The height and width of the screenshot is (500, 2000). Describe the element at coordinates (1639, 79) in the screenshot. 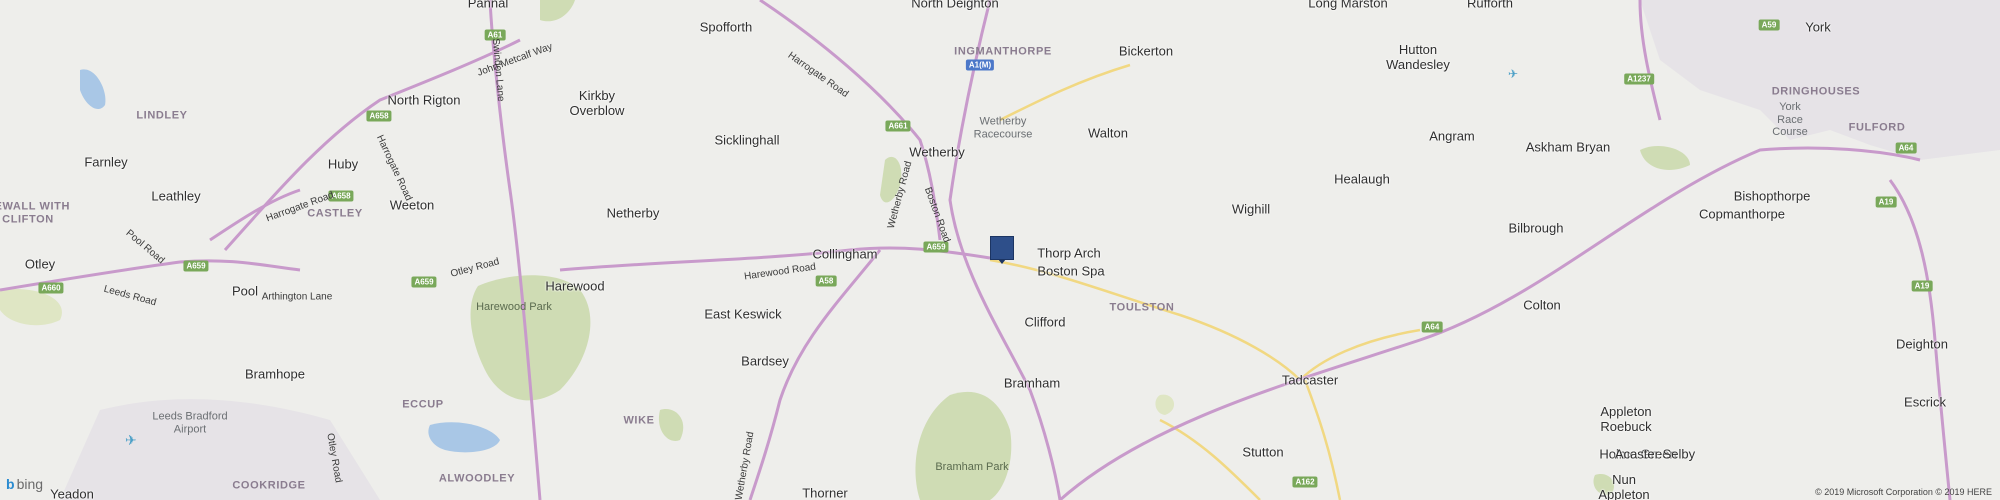

I see `road-shield-a1237: A1237` at that location.